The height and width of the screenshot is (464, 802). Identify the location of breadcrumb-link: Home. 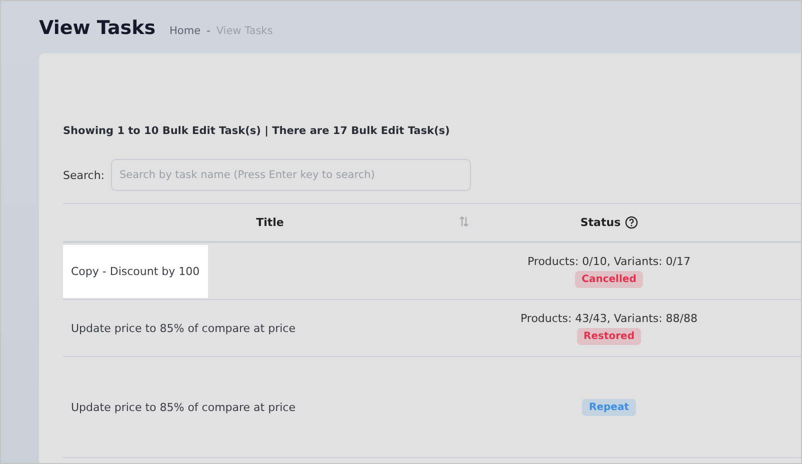
(185, 31).